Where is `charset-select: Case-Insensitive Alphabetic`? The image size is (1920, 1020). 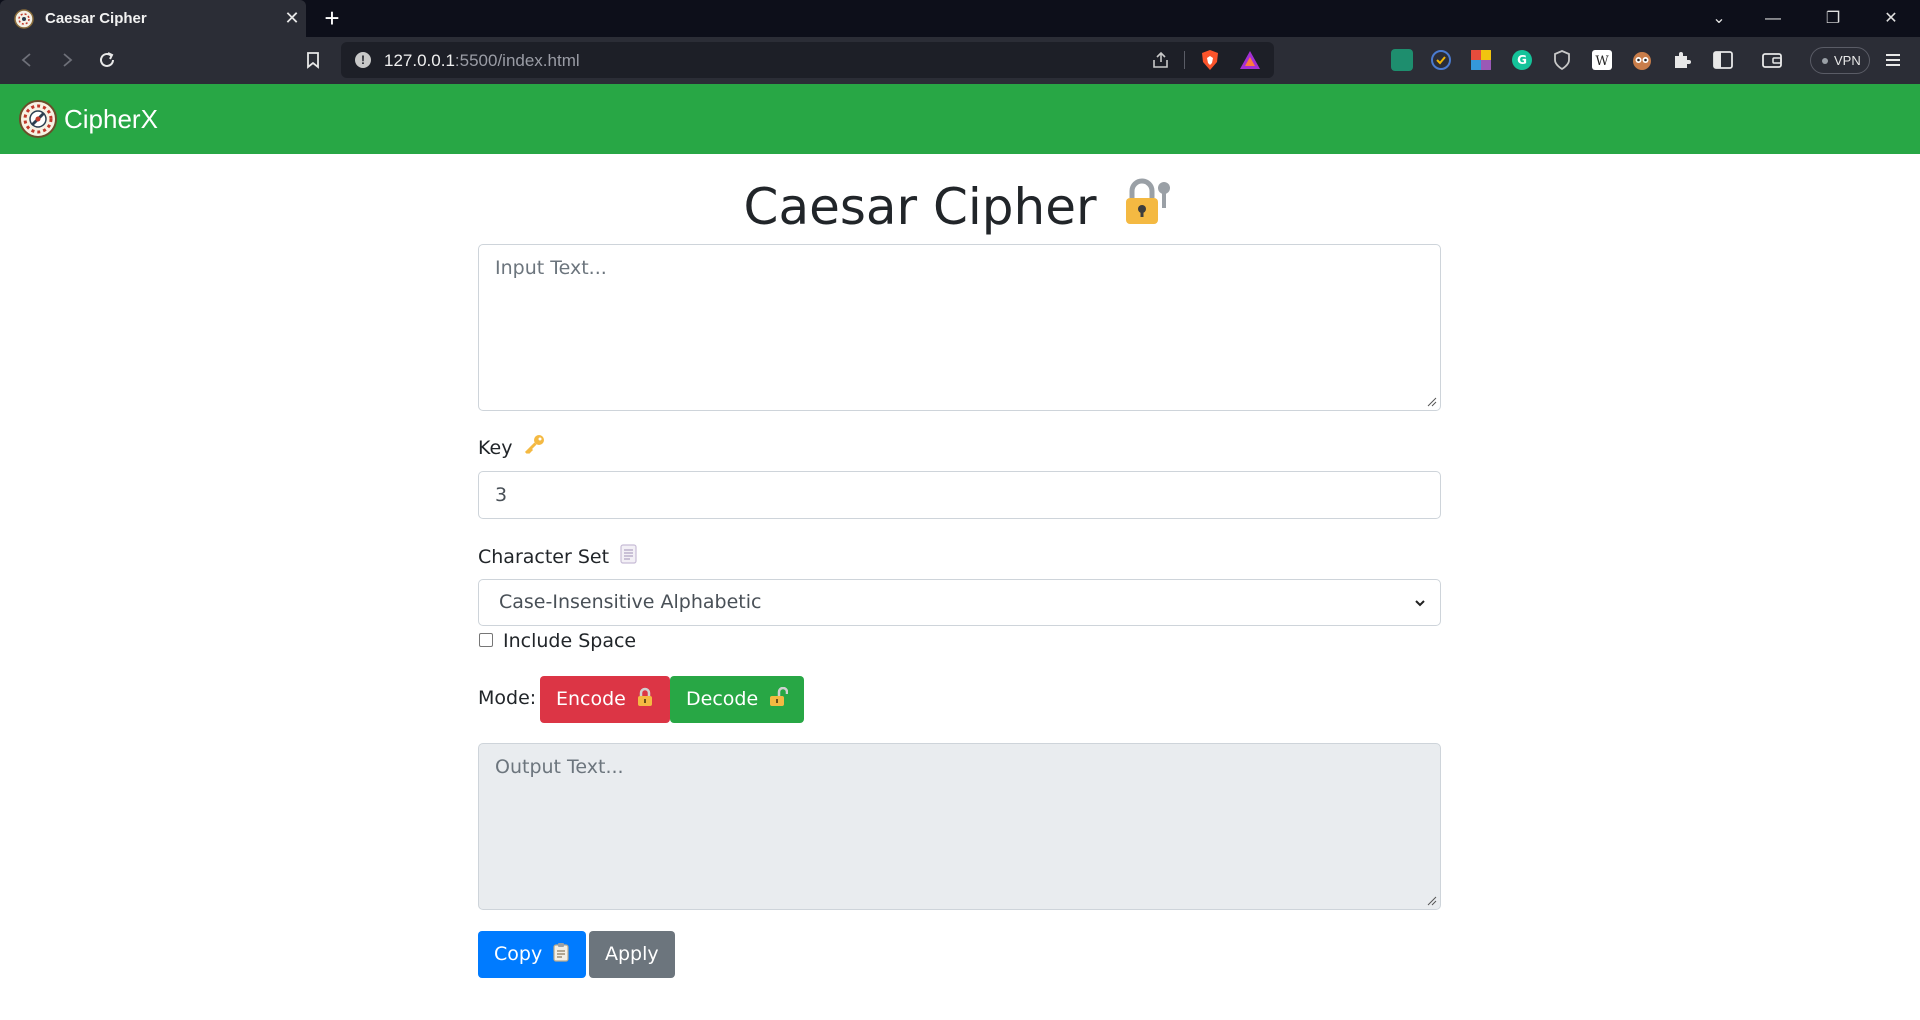
charset-select: Case-Insensitive Alphabetic is located at coordinates (959, 602).